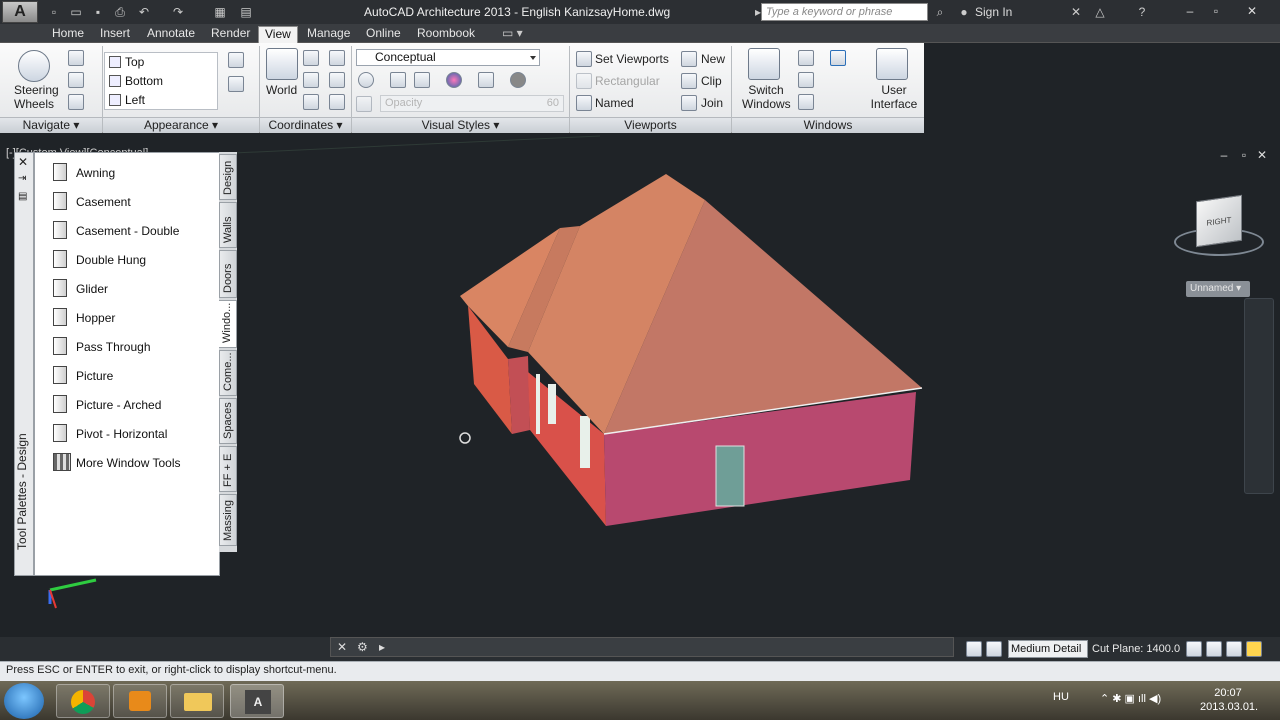 The width and height of the screenshot is (1280, 720). I want to click on palette-tab-walls: Walls, so click(228, 225).